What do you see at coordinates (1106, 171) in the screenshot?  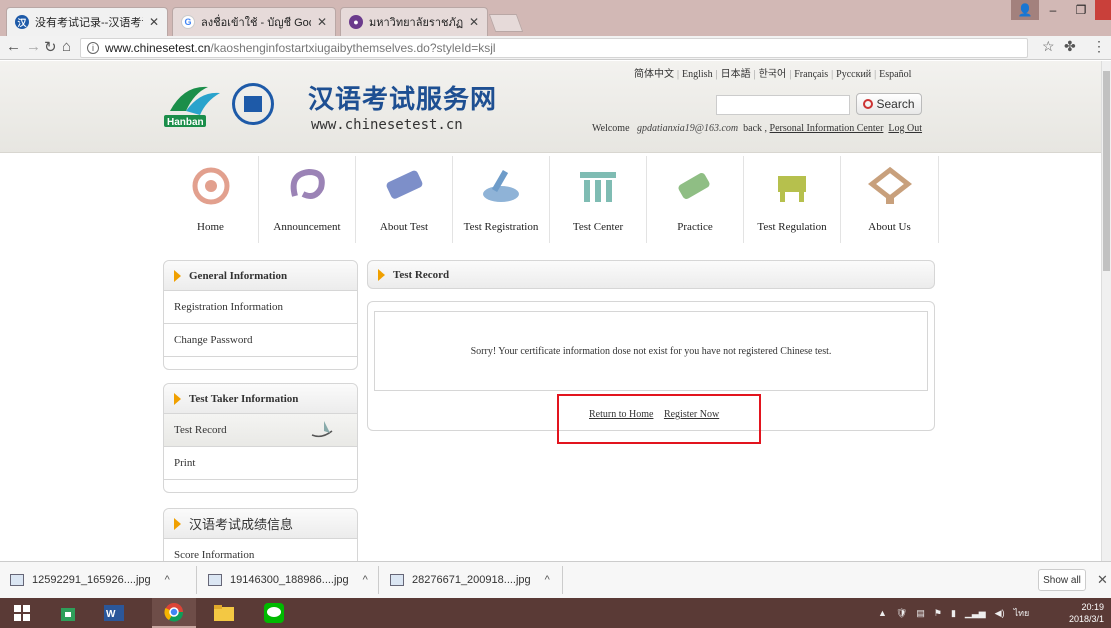 I see `scrollbar-thumb` at bounding box center [1106, 171].